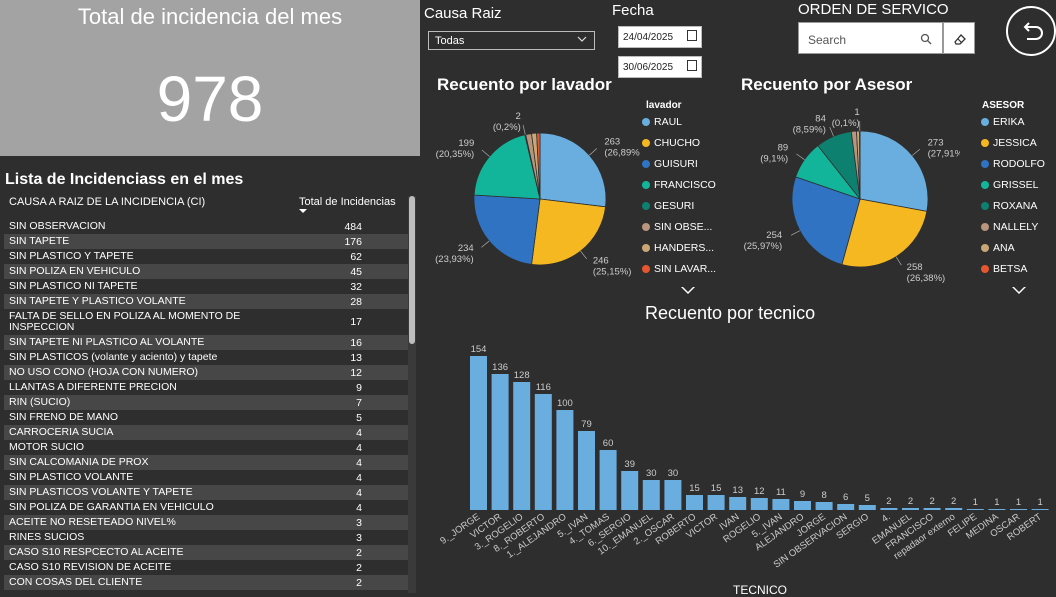 This screenshot has height=597, width=1056. I want to click on eraser-button, so click(959, 38).